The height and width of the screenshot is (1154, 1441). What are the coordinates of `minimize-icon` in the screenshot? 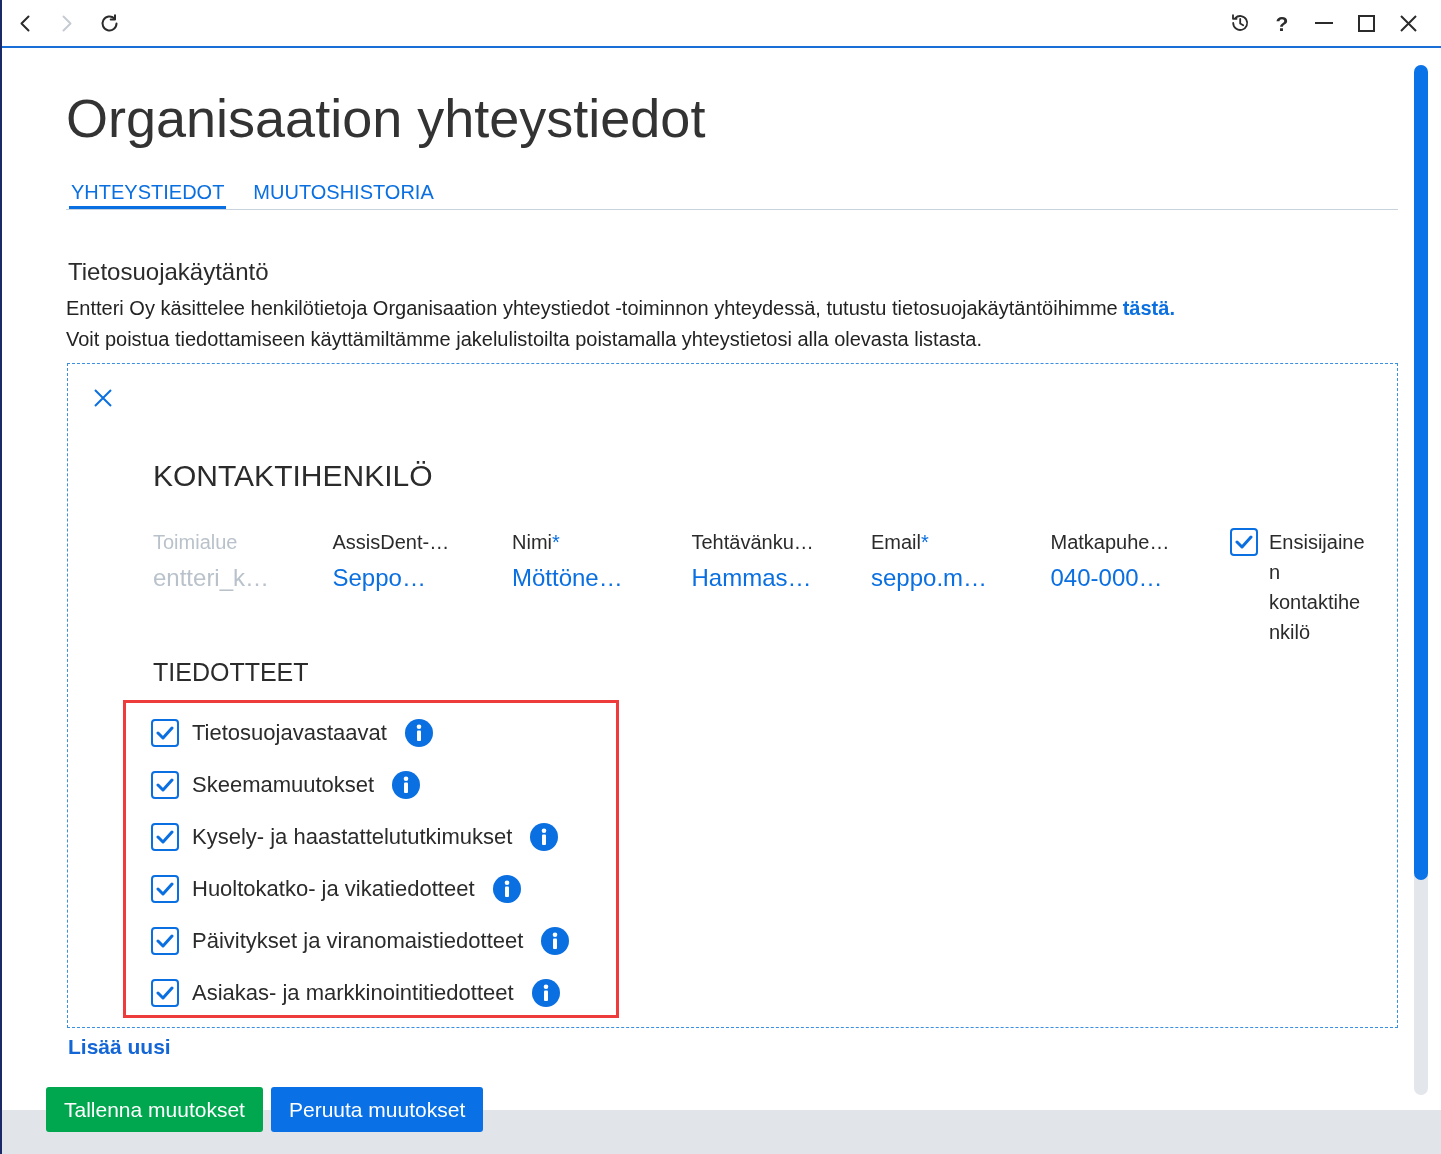 It's located at (1324, 23).